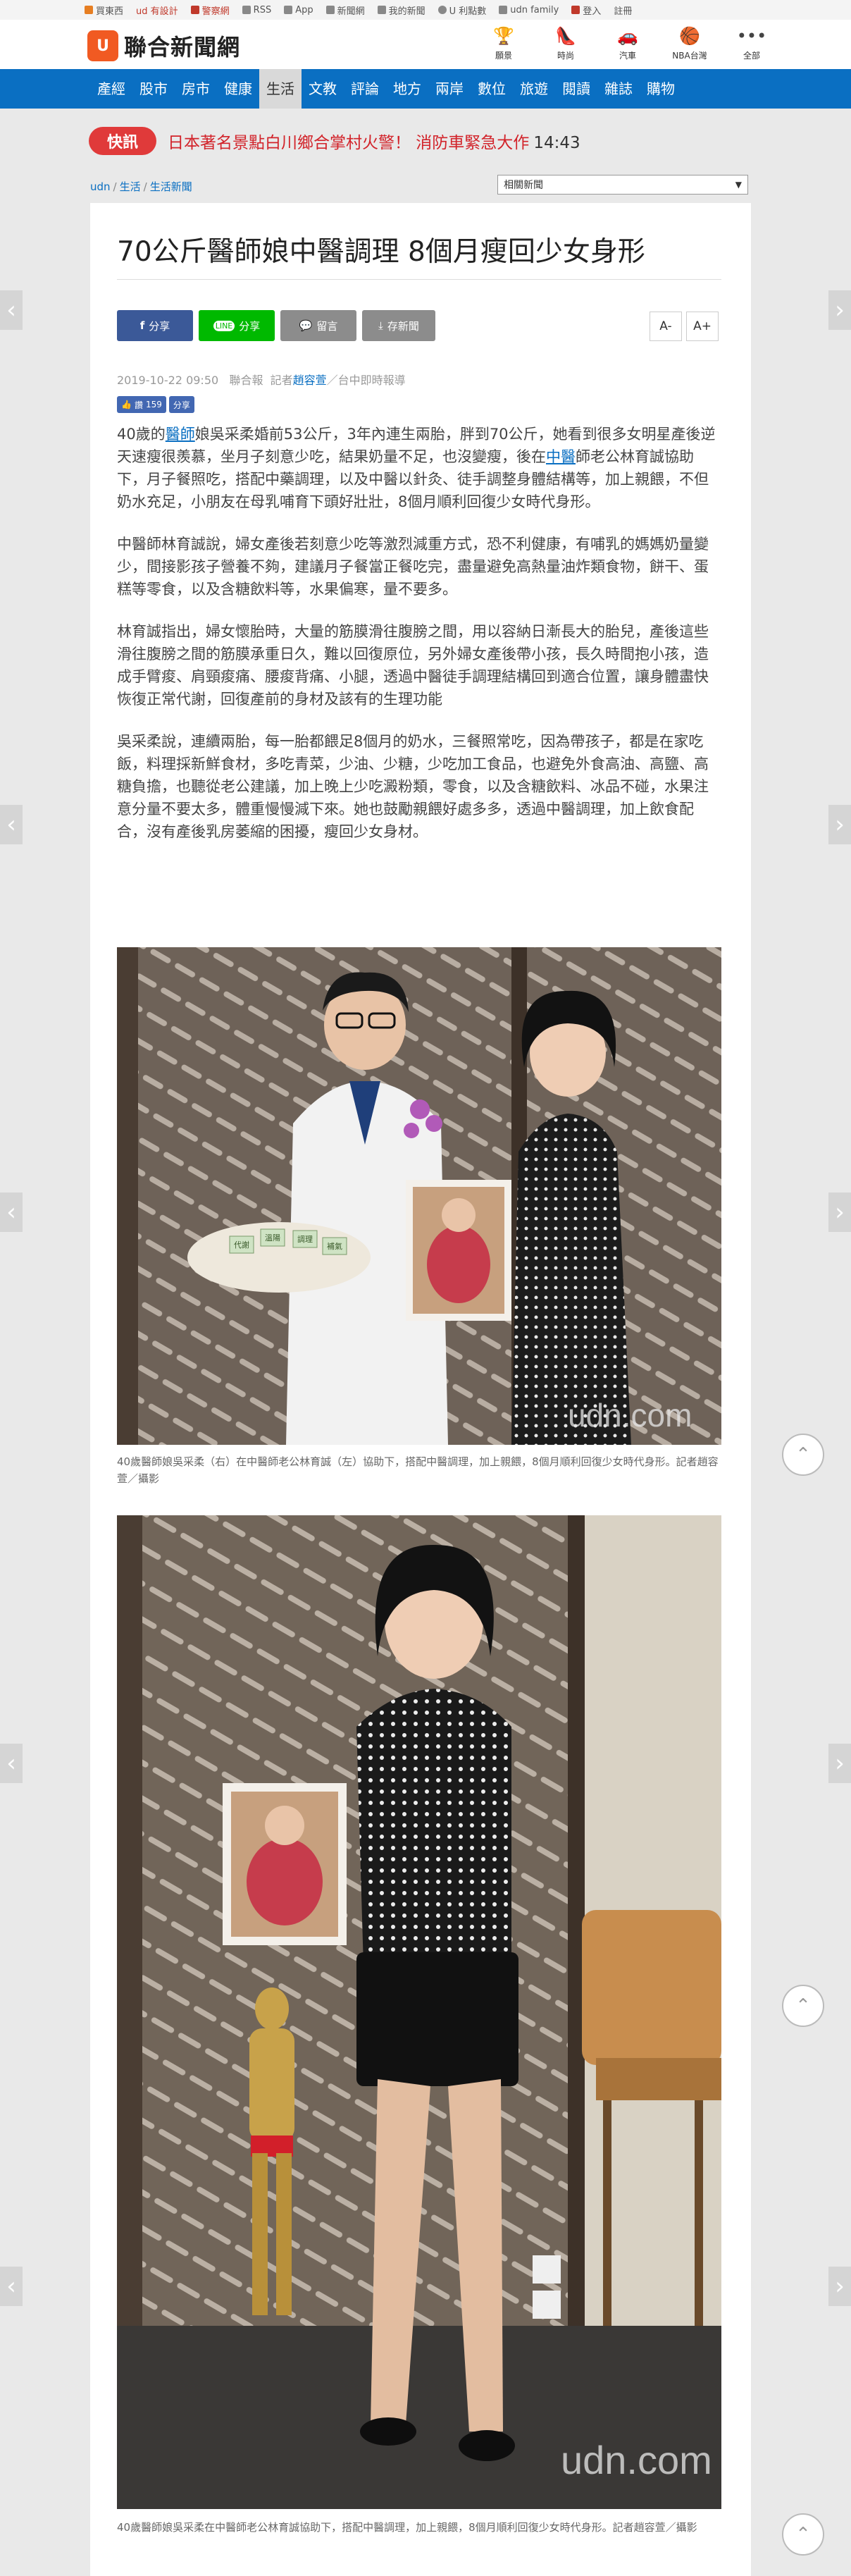 The width and height of the screenshot is (851, 2576). Describe the element at coordinates (246, 10) in the screenshot. I see `rss-icon` at that location.